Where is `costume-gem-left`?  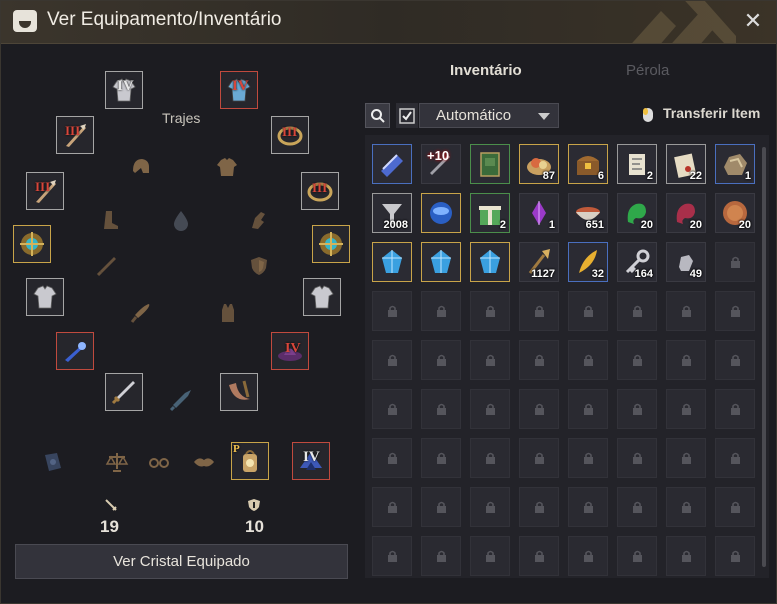 costume-gem-left is located at coordinates (32, 244).